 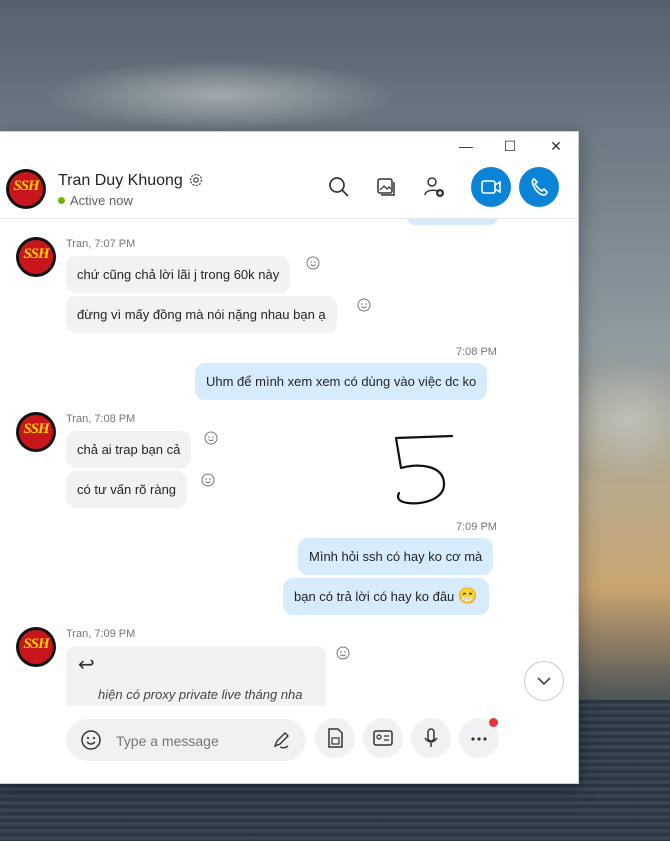 I want to click on message-meta: Tran, 7:07 PM, so click(x=101, y=244).